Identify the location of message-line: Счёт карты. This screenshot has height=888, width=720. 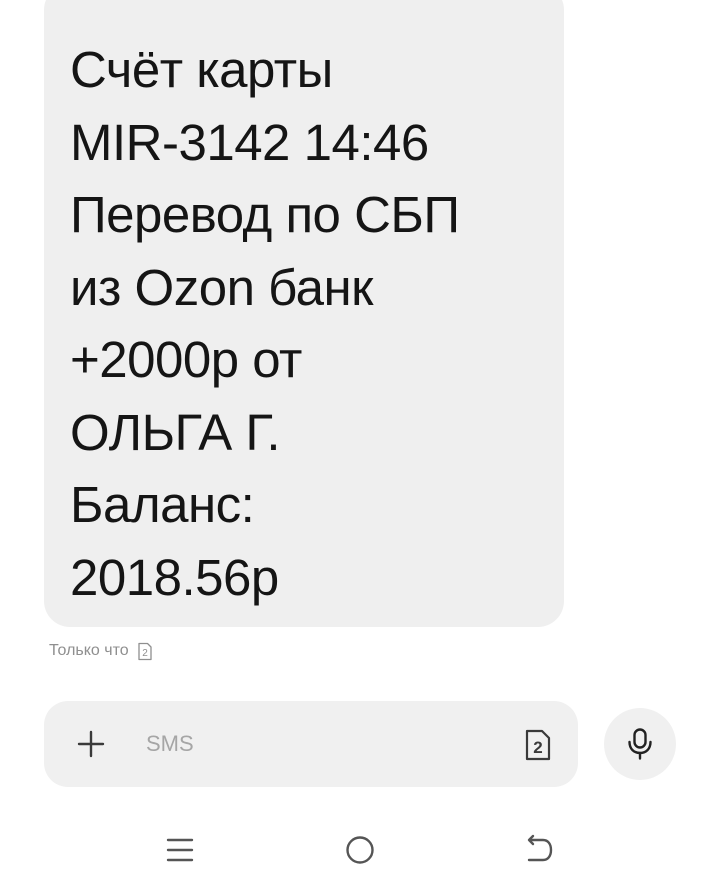
(201, 69).